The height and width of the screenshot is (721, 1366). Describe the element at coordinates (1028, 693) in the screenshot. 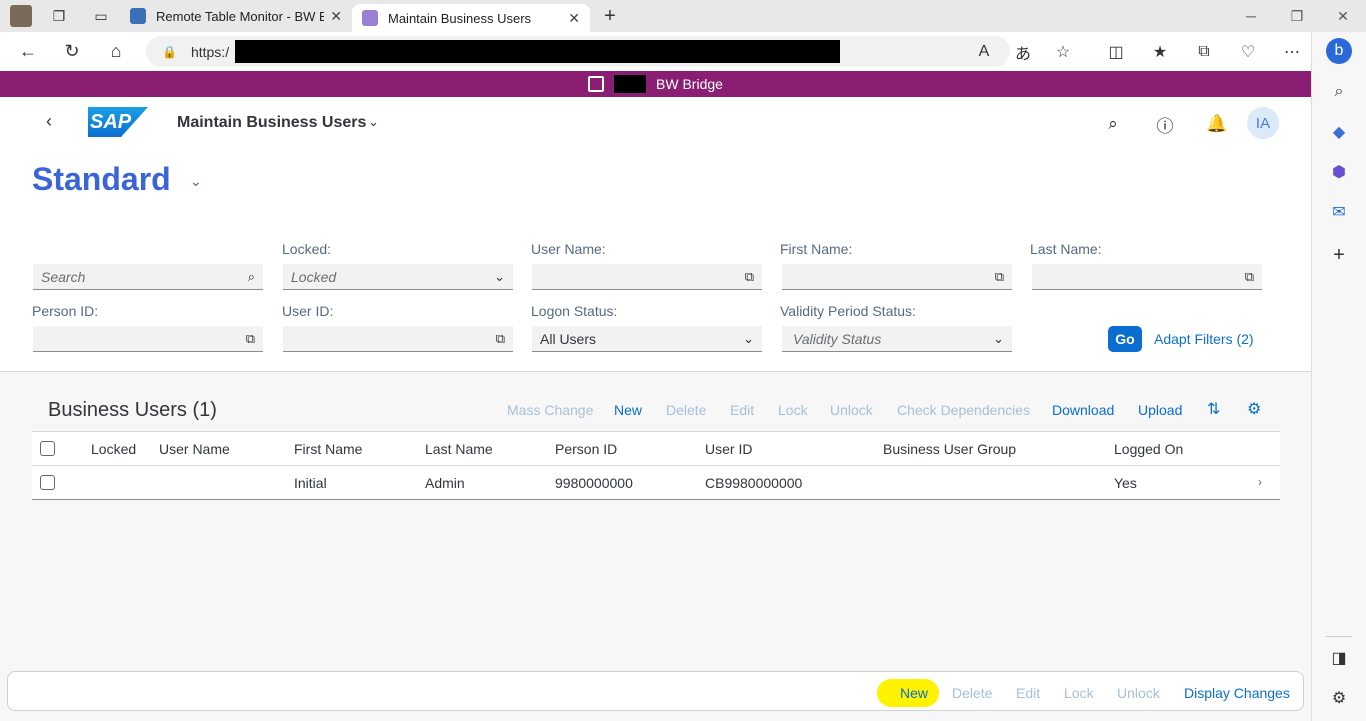

I see `footer-edit-button: Edit` at that location.